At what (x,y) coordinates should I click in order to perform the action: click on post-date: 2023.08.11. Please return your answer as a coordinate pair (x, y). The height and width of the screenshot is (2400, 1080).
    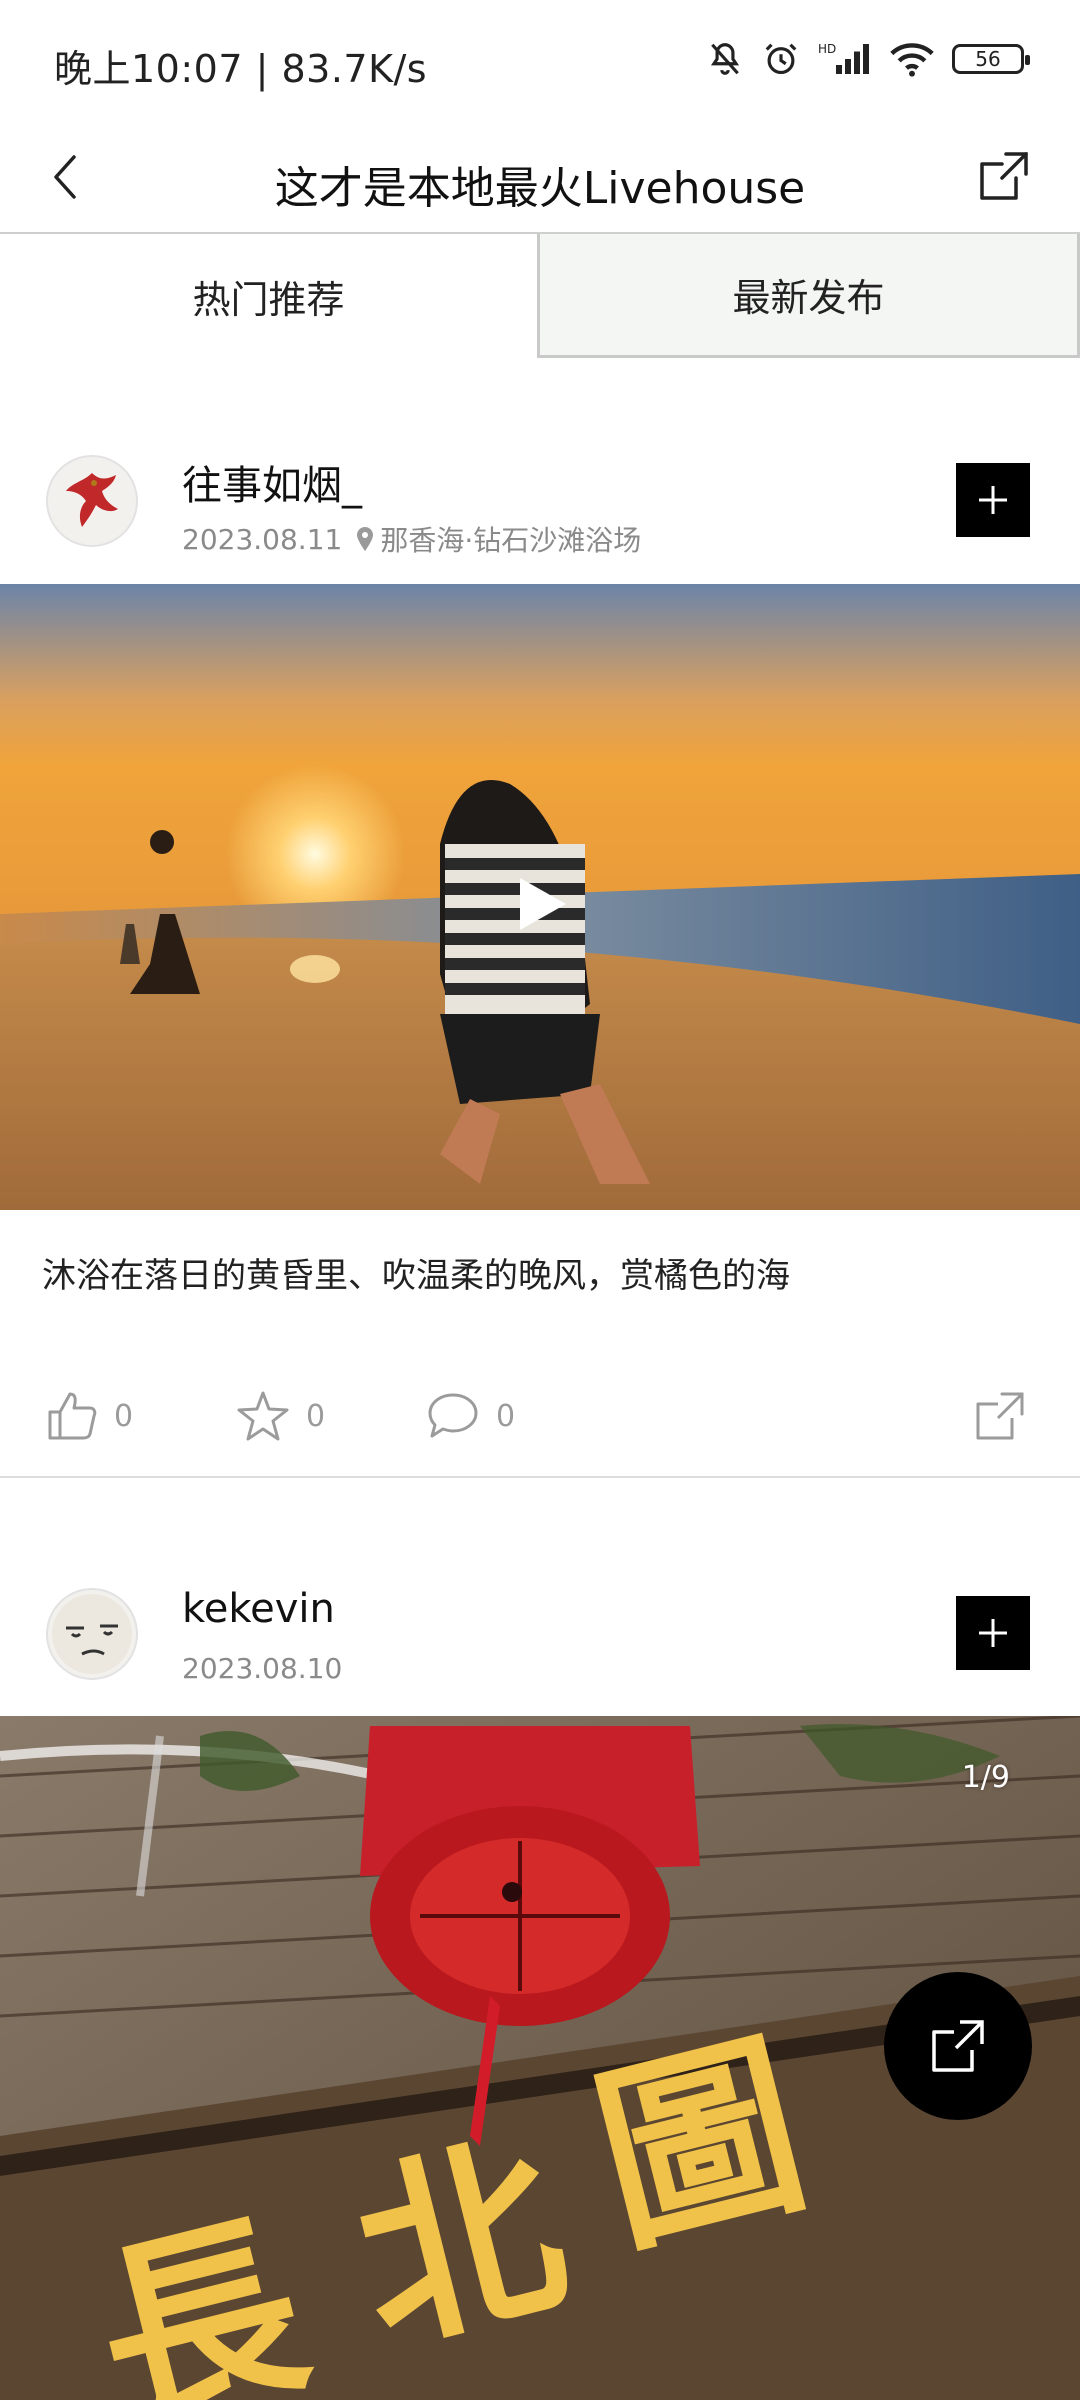
    Looking at the image, I should click on (262, 539).